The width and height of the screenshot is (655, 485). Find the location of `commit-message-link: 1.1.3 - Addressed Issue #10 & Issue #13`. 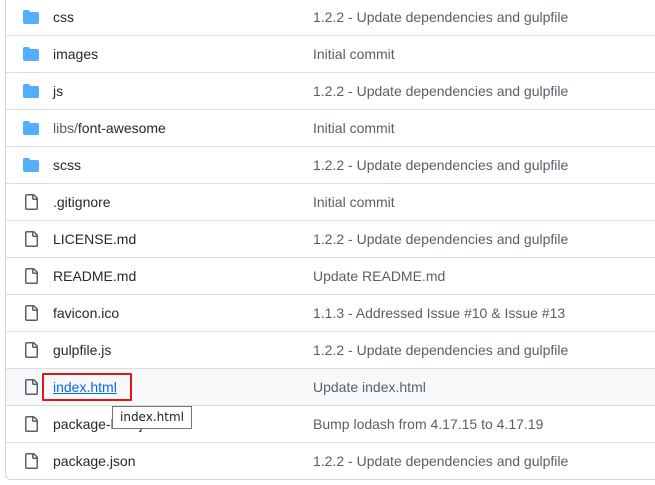

commit-message-link: 1.1.3 - Addressed Issue #10 & Issue #13 is located at coordinates (439, 313).